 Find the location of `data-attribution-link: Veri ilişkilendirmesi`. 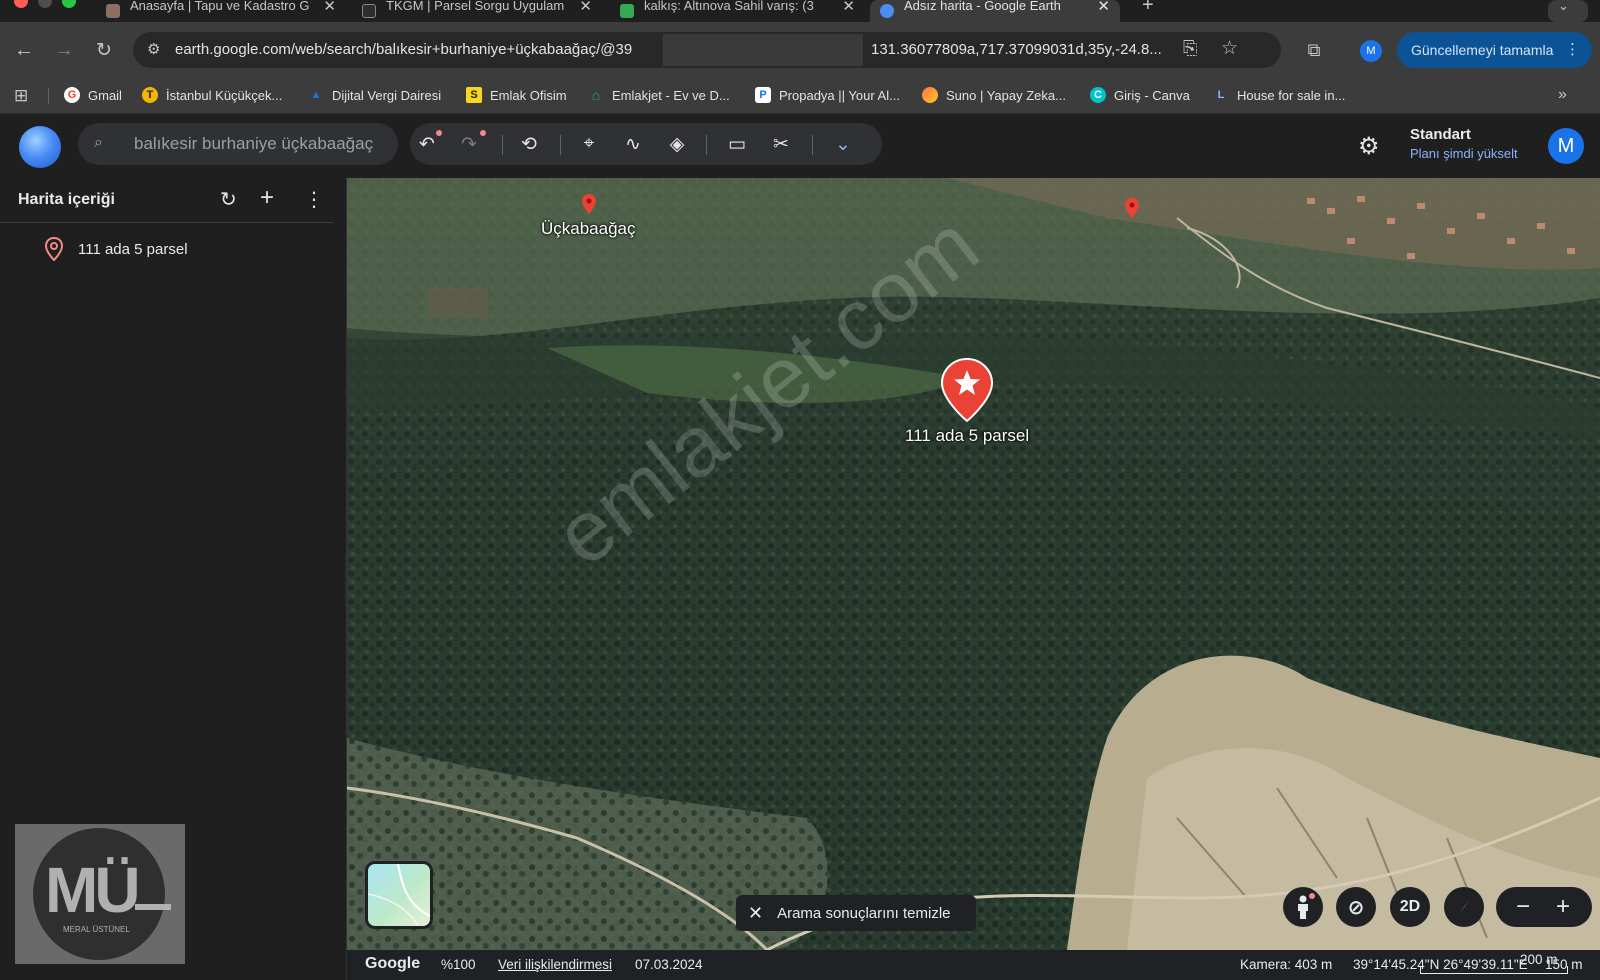

data-attribution-link: Veri ilişkilendirmesi is located at coordinates (555, 964).